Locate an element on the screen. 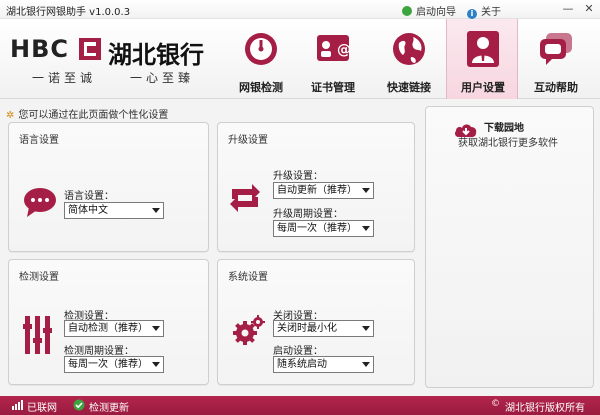  detect-period-select: 每周一次（推荐） is located at coordinates (114, 364).